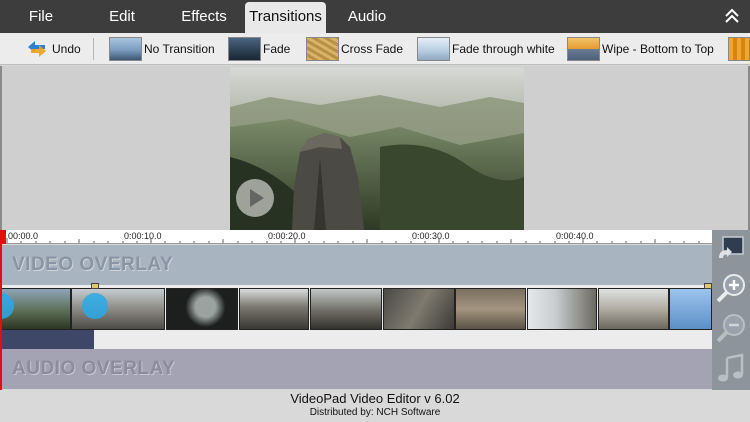  I want to click on ruler-ticks, so click(353, 240).